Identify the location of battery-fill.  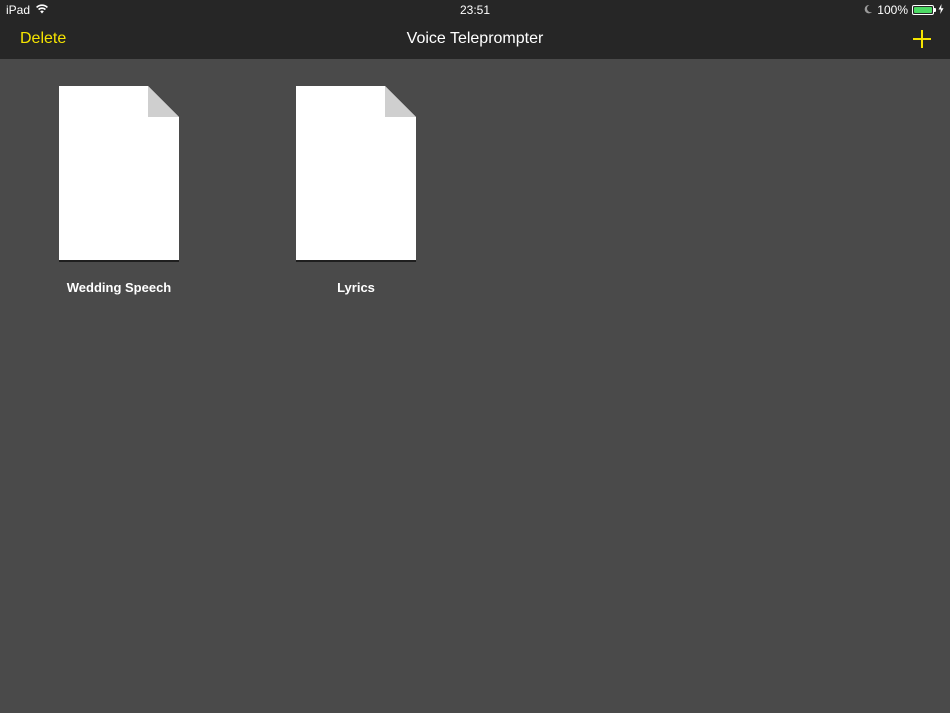
(923, 10).